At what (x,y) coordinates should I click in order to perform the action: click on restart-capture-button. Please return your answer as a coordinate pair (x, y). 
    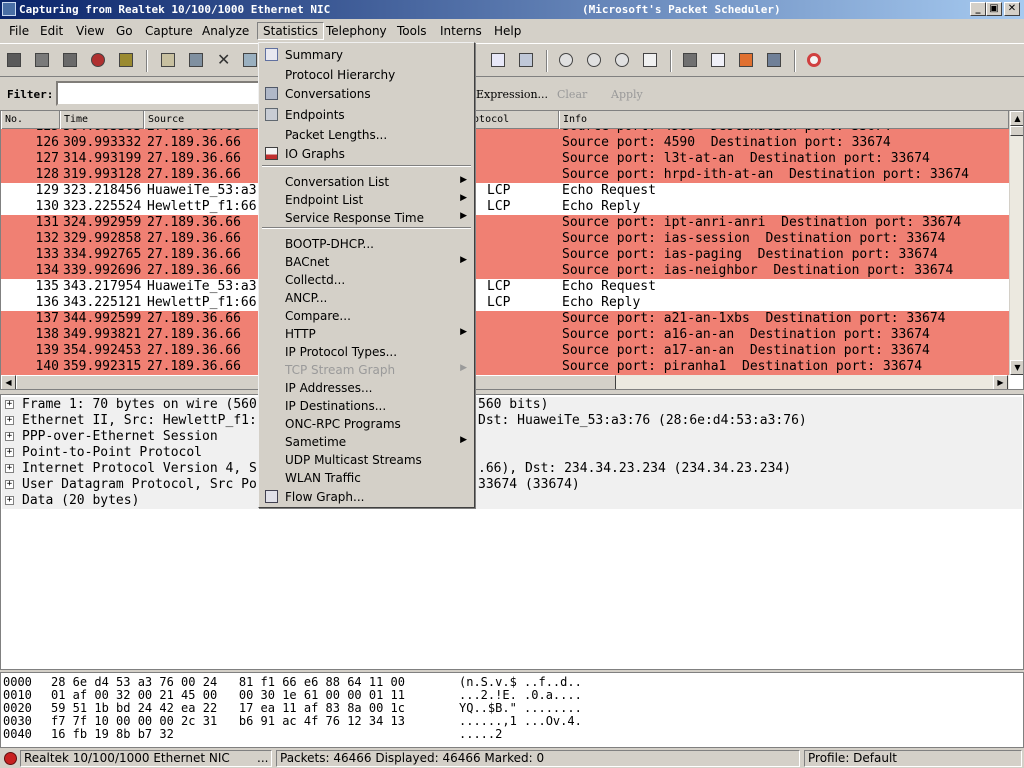
    Looking at the image, I should click on (126, 60).